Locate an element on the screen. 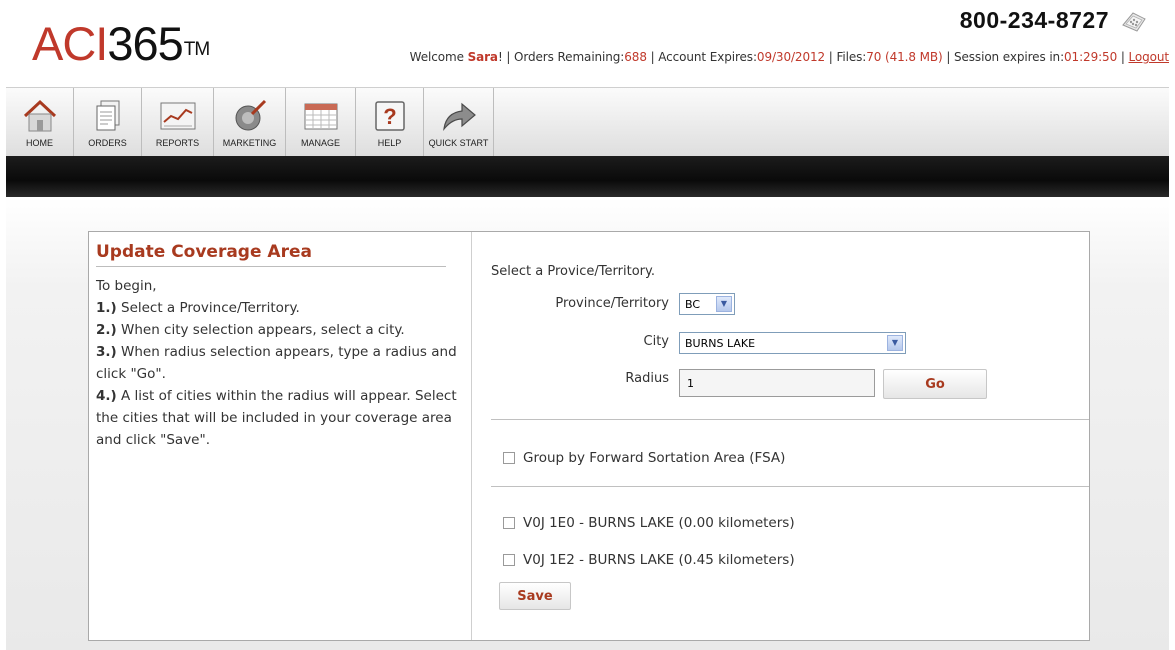  nav-marketing: MARKETING is located at coordinates (250, 122).